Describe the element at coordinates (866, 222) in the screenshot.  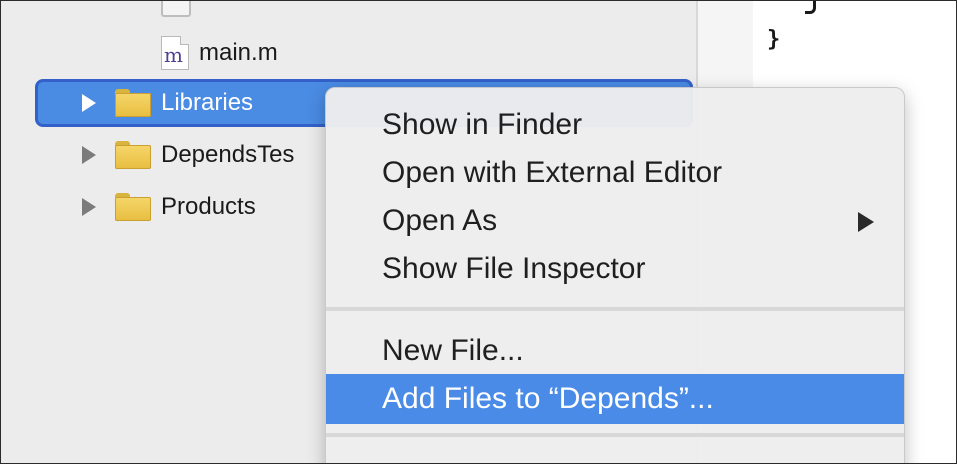
I see `submenu-arrow-icon` at that location.